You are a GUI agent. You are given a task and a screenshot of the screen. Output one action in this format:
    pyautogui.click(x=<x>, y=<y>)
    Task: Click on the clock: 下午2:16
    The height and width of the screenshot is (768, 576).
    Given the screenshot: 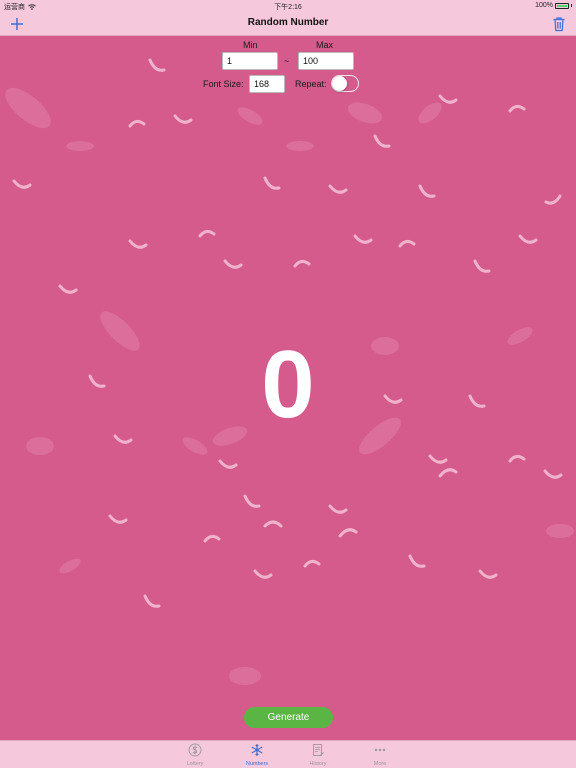 What is the action you would take?
    pyautogui.click(x=288, y=7)
    